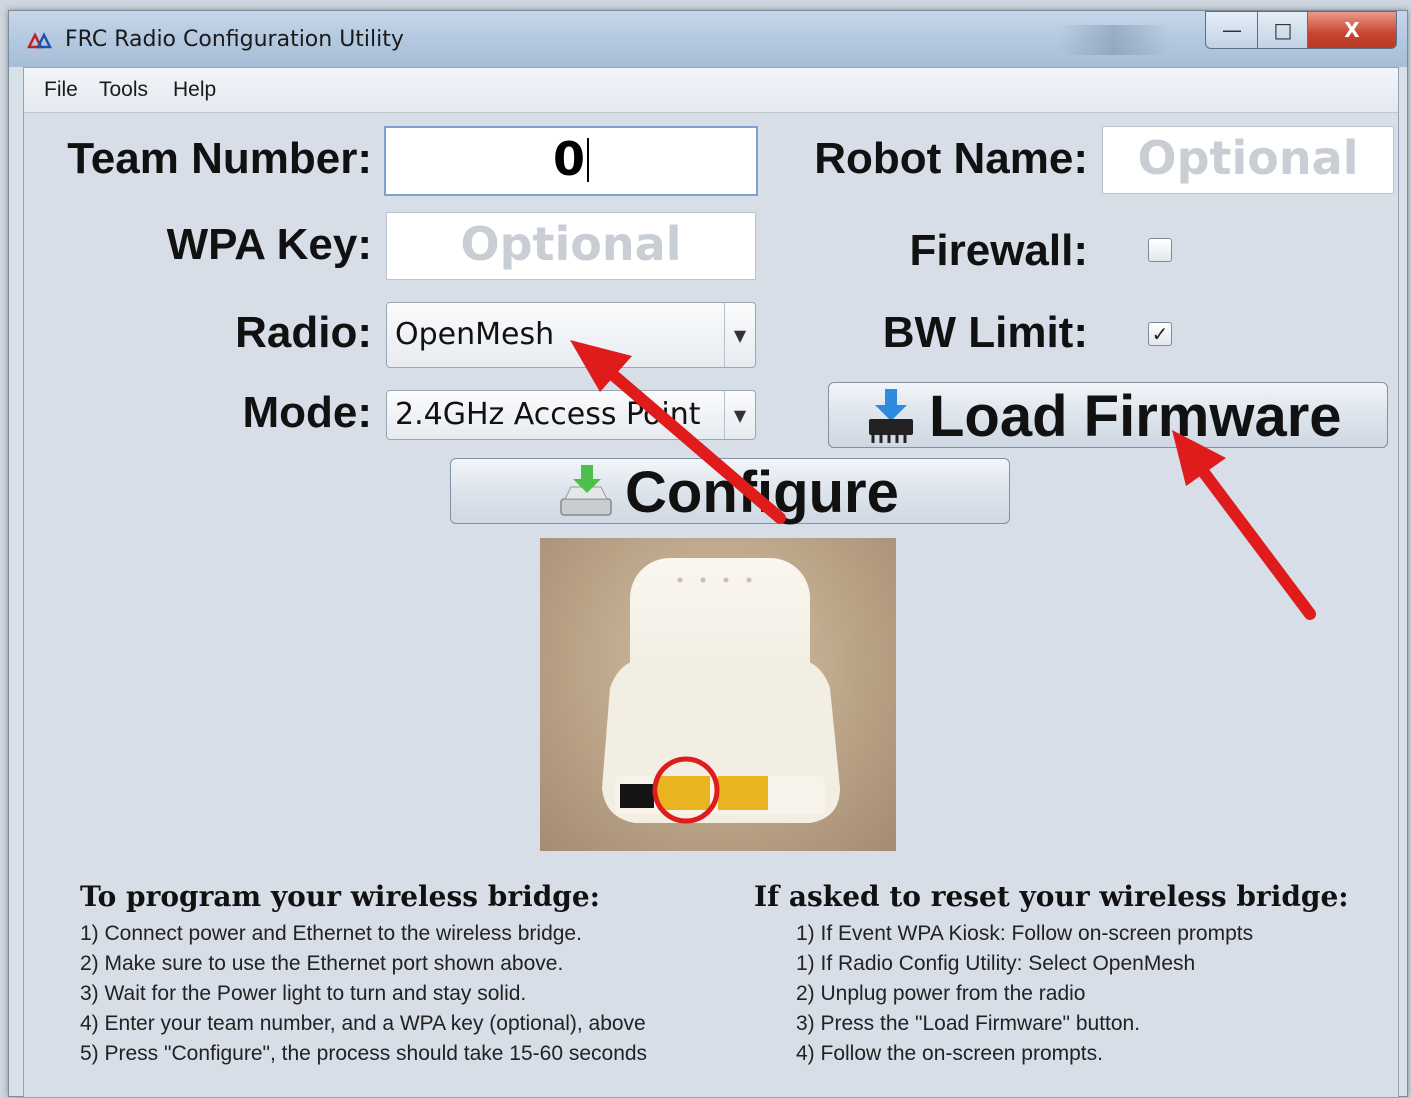  I want to click on team-number-input: 0, so click(571, 161).